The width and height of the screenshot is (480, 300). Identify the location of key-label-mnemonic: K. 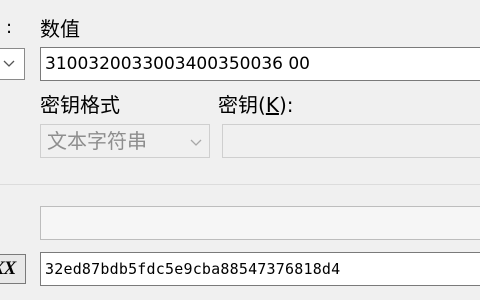
(272, 105).